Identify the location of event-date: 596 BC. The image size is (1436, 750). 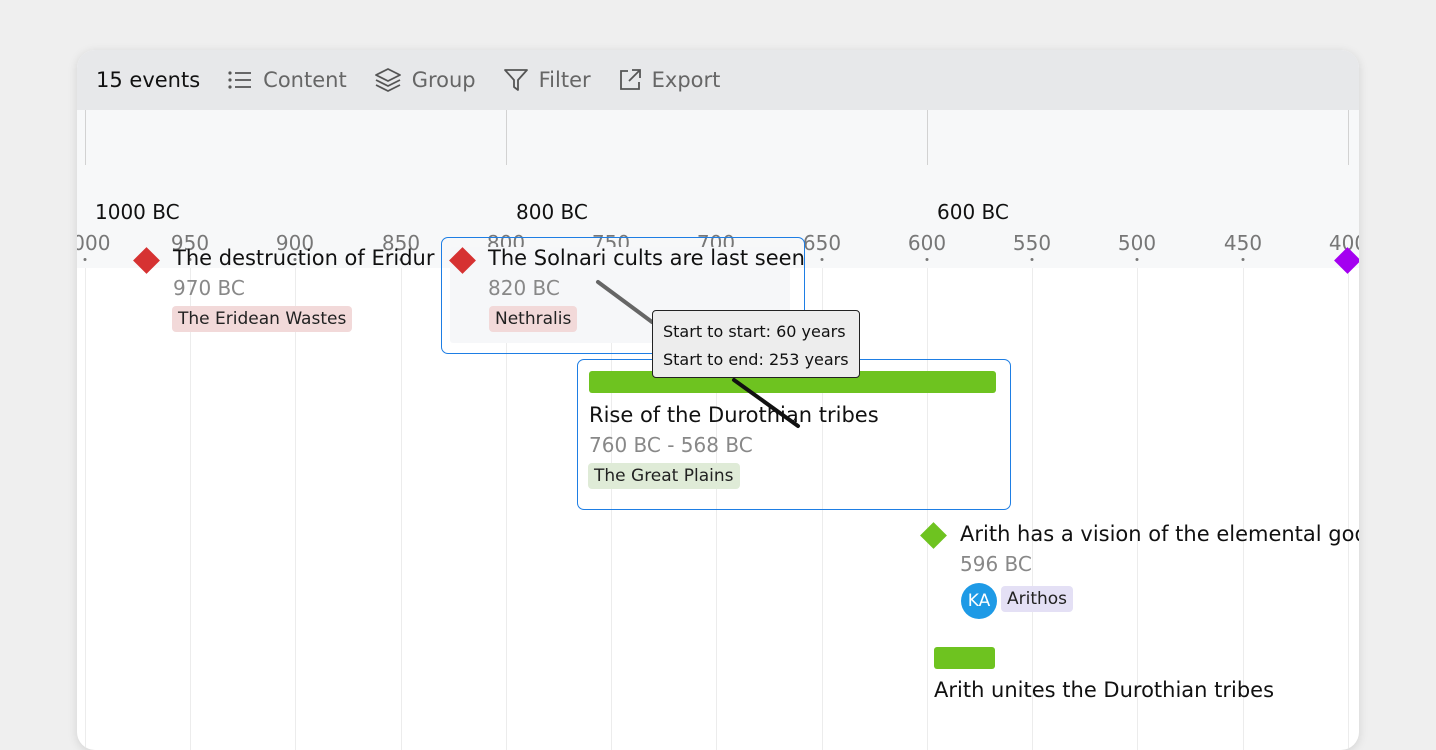
(996, 564).